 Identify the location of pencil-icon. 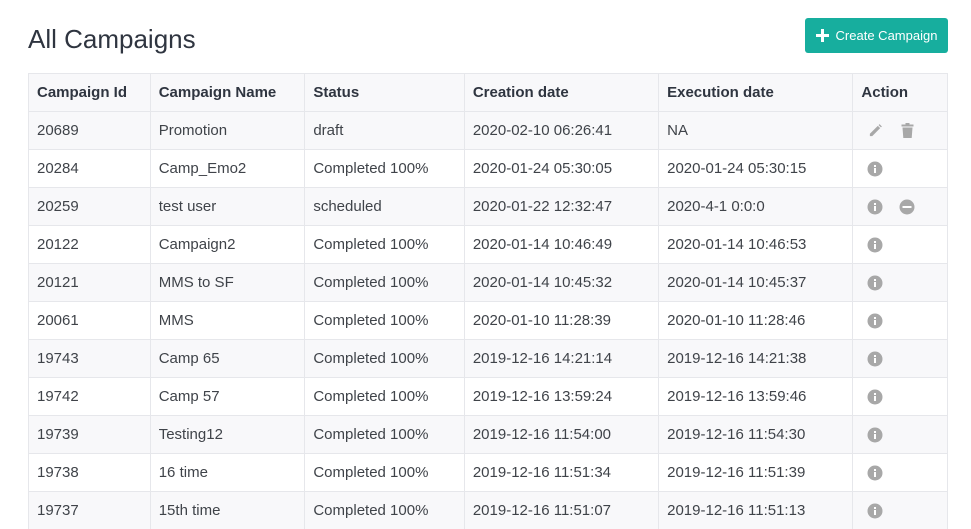
(875, 130).